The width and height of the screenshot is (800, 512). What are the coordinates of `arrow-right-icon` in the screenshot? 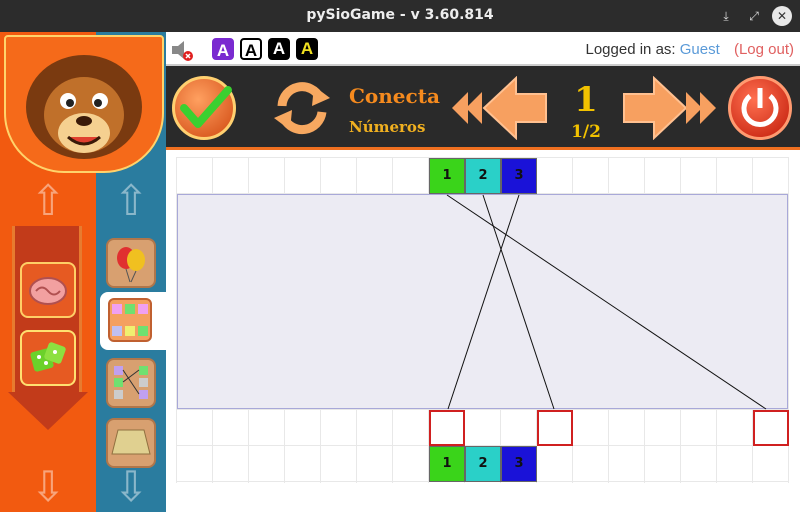 It's located at (655, 108).